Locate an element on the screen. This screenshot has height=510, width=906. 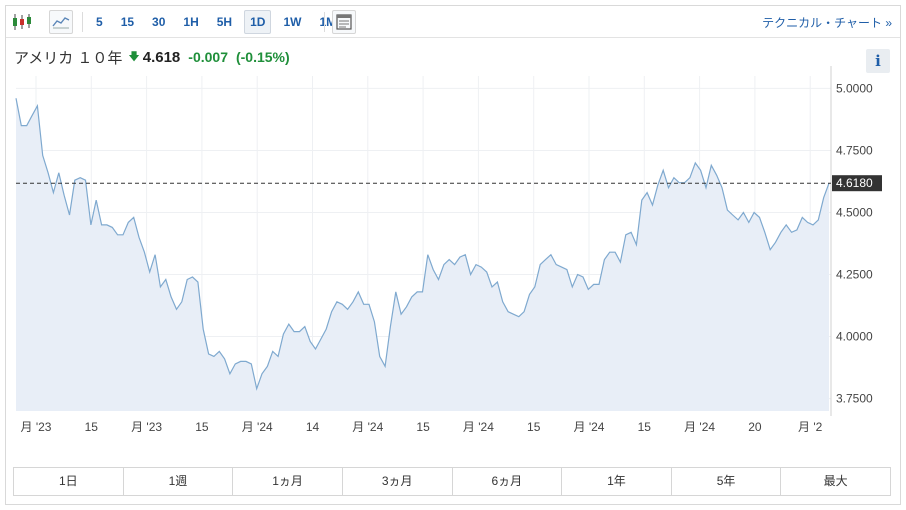
x-tick-label: 14 is located at coordinates (313, 427).